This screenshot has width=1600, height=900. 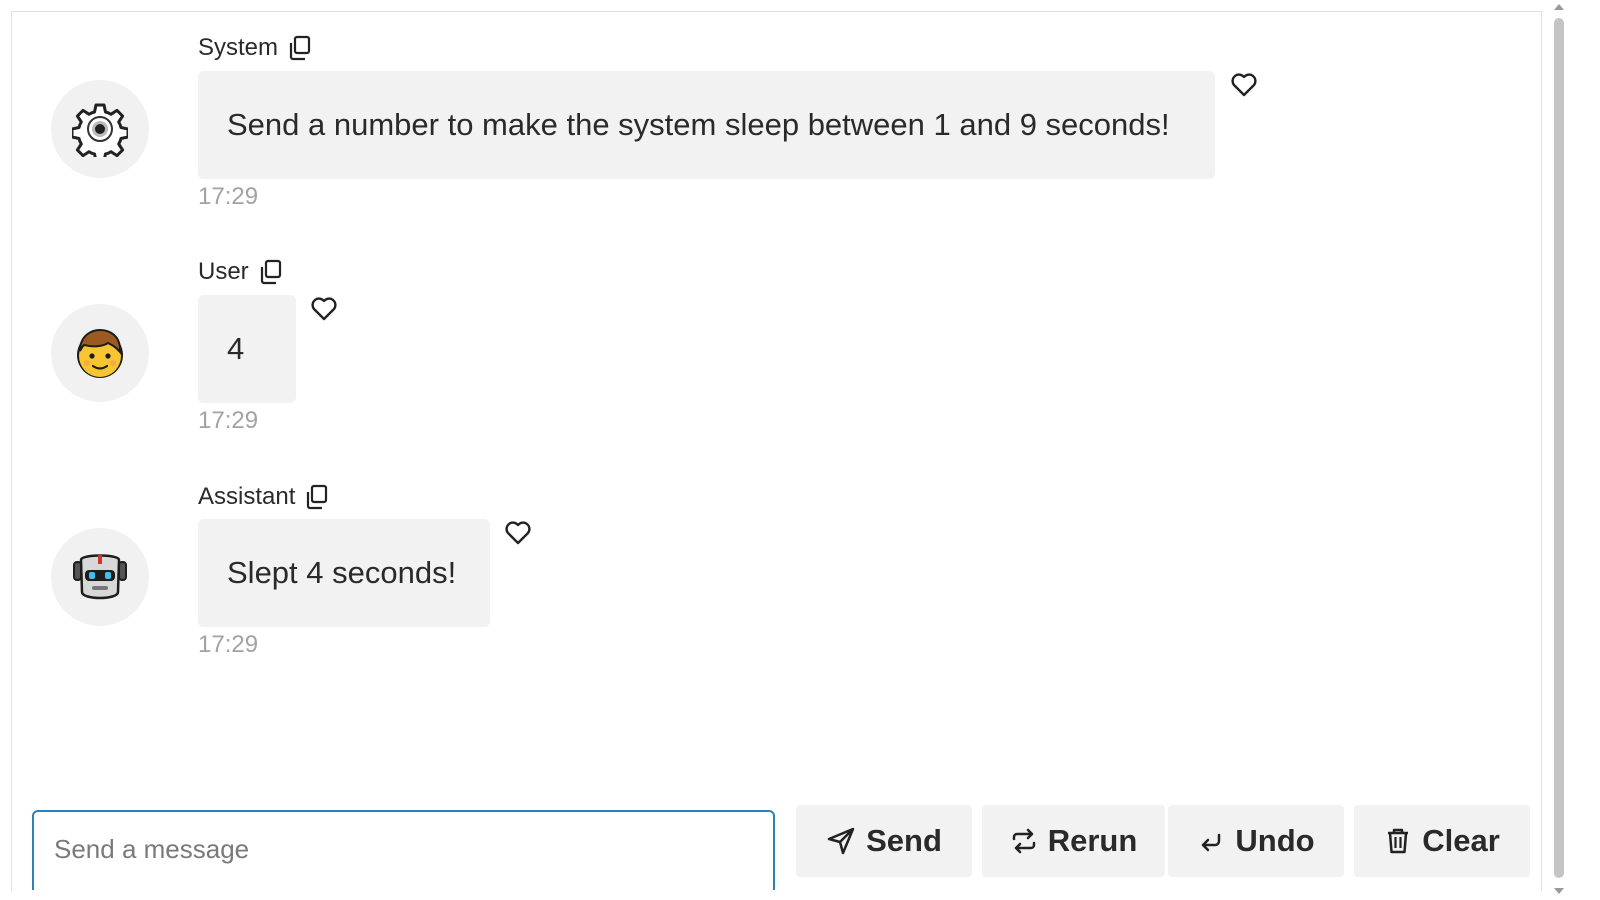 I want to click on boy-face-icon, so click(x=100, y=353).